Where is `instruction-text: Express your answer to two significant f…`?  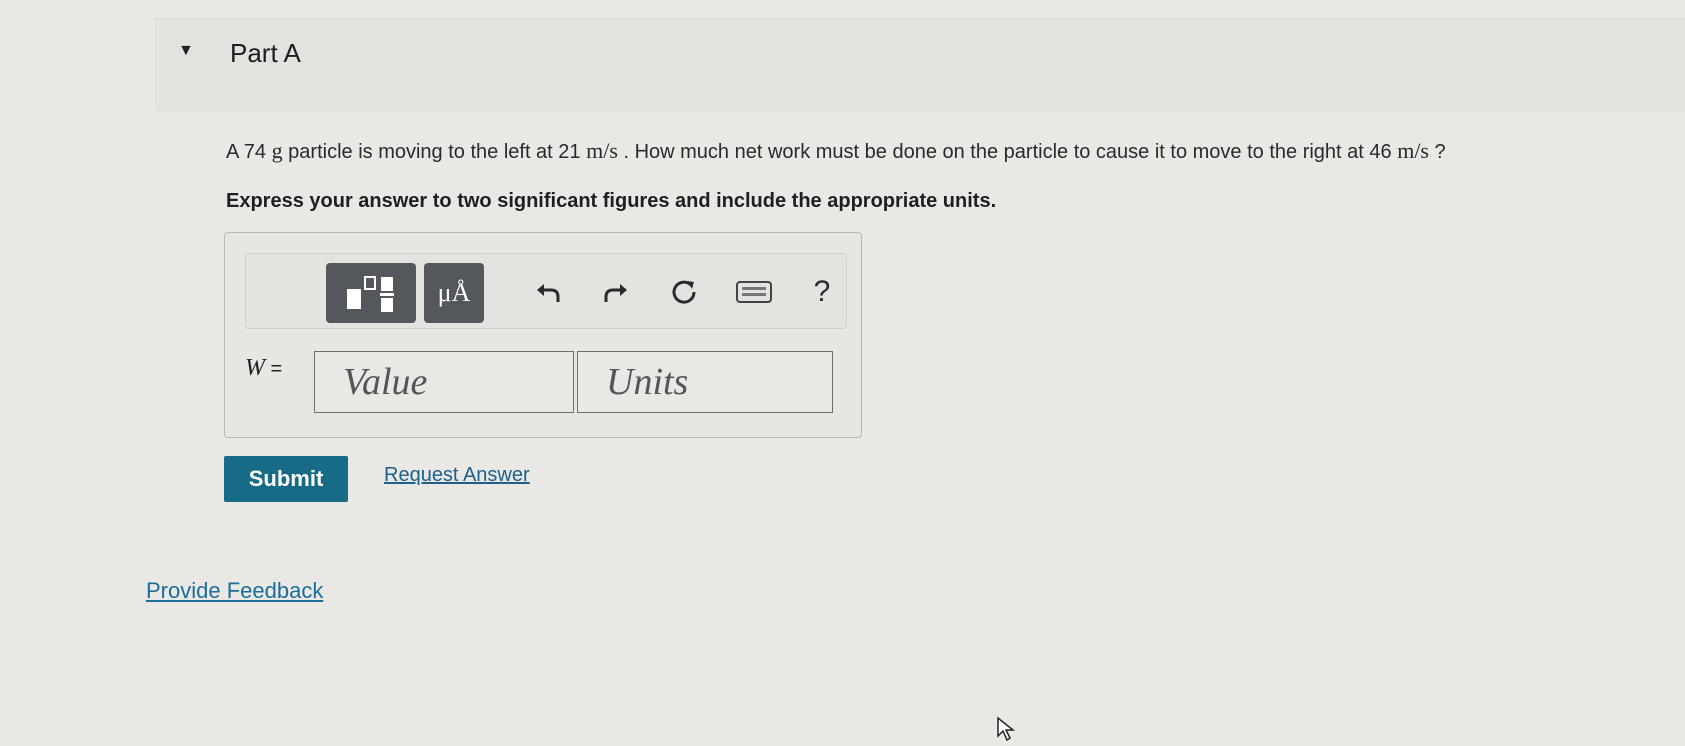
instruction-text: Express your answer to two significant f… is located at coordinates (611, 201).